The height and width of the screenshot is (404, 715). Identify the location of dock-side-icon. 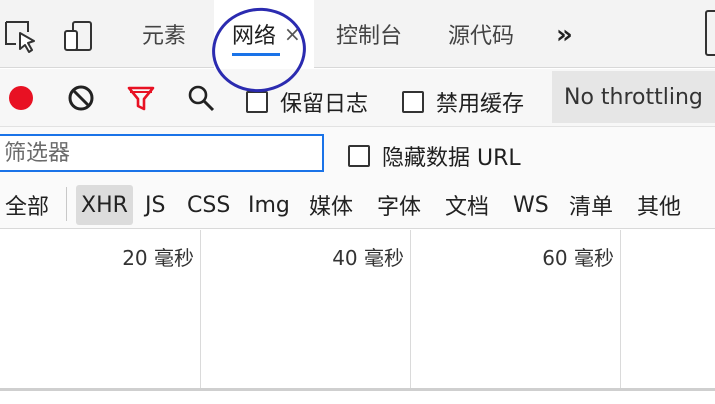
(710, 33).